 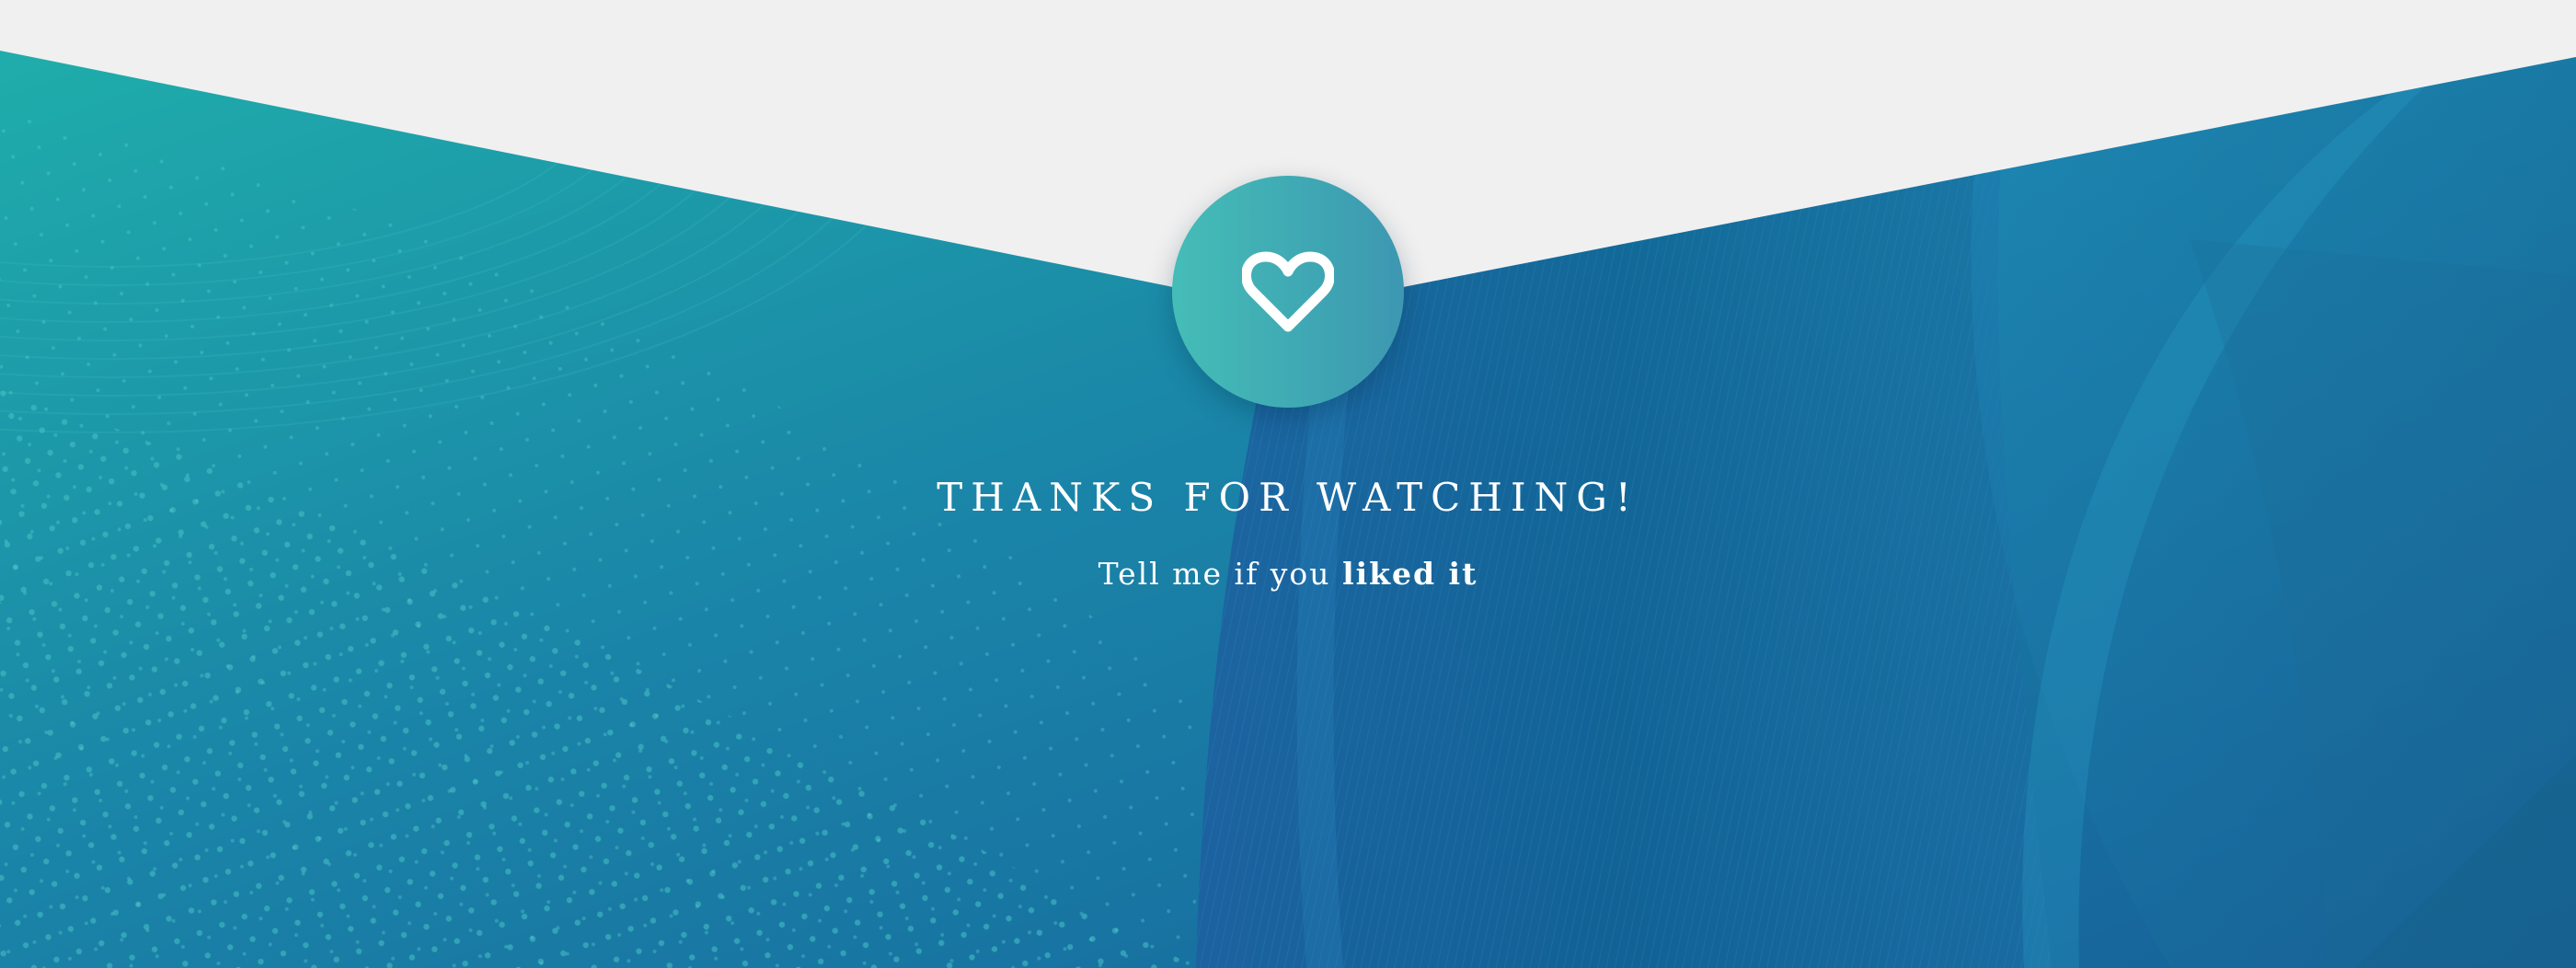 I want to click on heart-badge, so click(x=1288, y=292).